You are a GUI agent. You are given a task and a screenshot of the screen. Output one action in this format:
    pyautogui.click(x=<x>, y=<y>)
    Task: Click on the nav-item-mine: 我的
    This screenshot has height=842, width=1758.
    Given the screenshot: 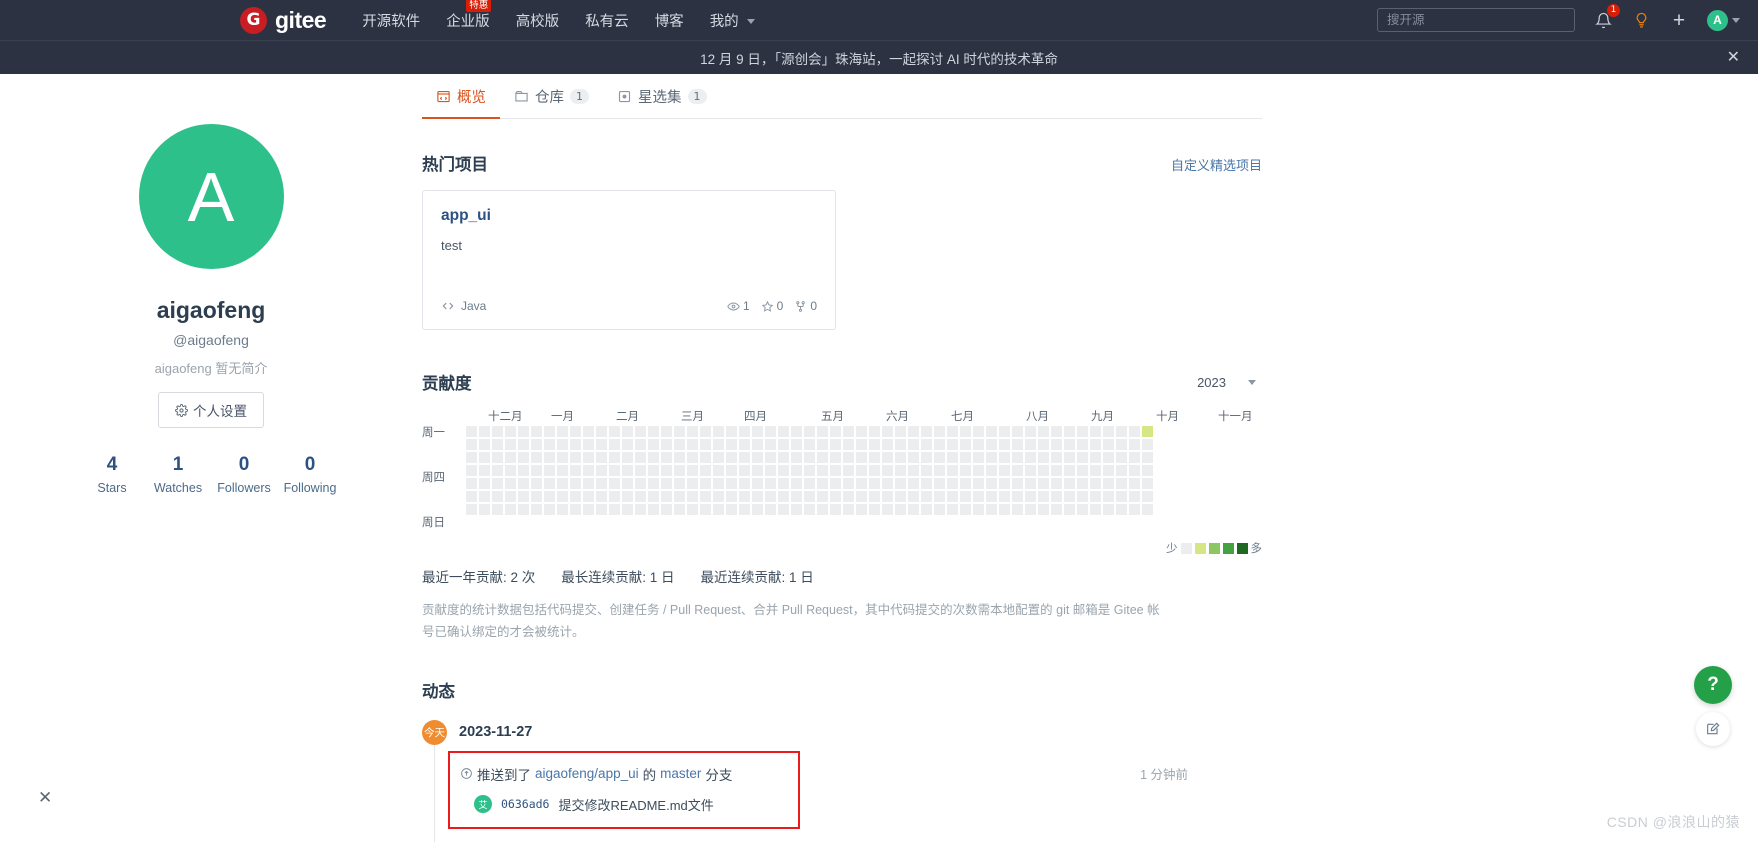 What is the action you would take?
    pyautogui.click(x=732, y=20)
    